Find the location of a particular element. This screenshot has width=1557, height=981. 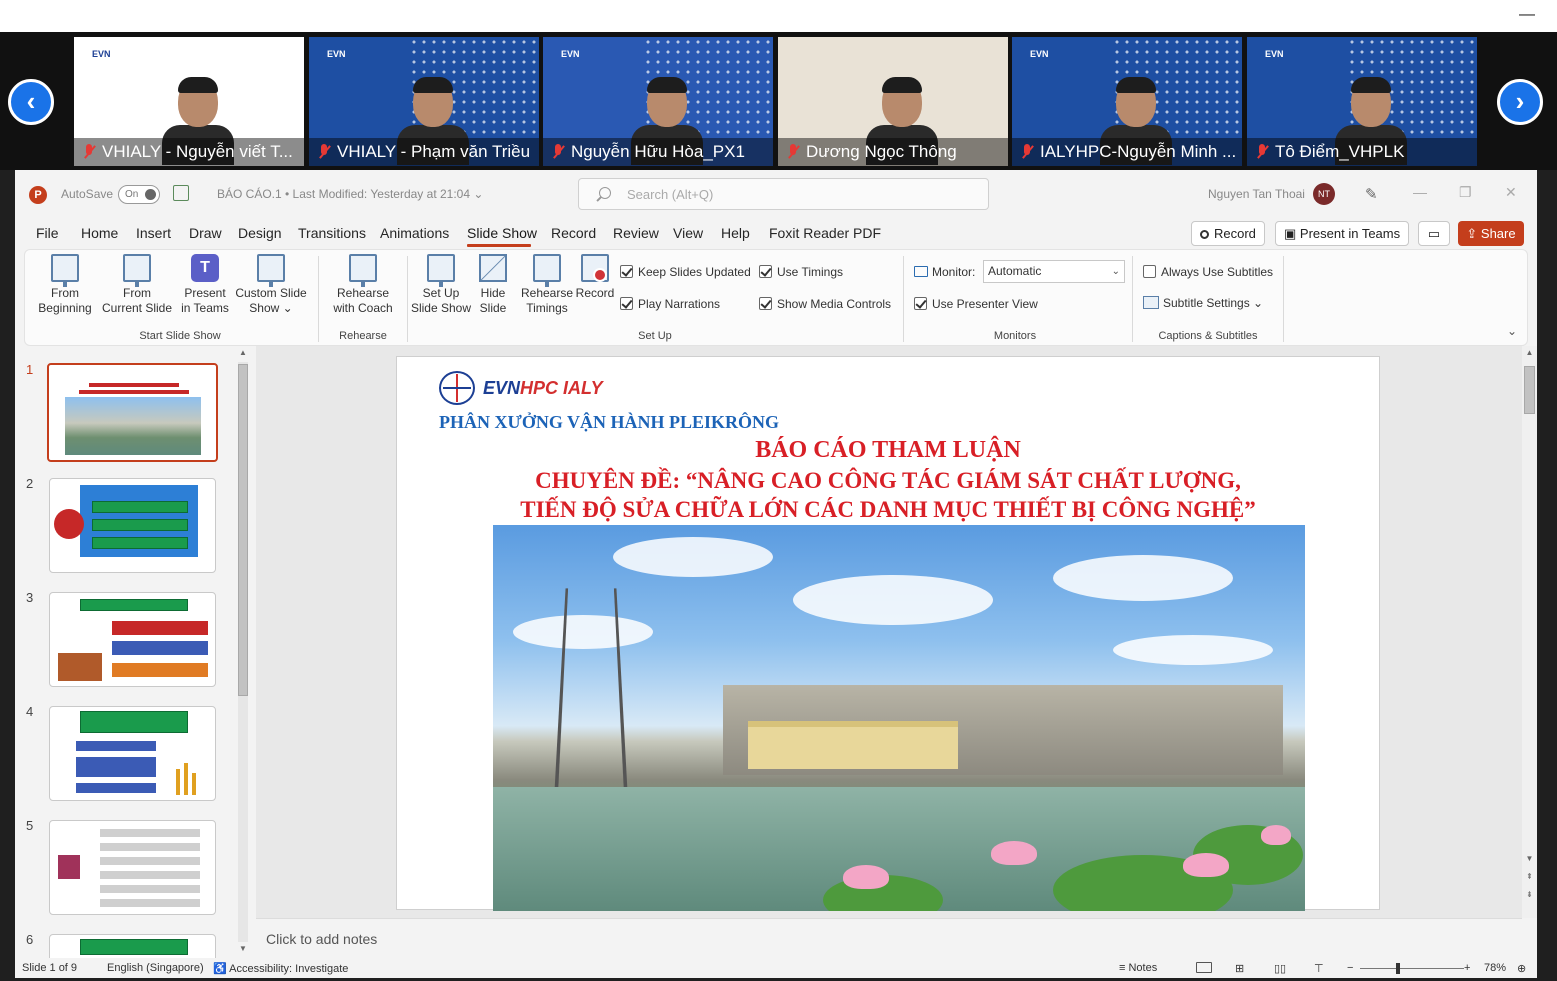

timer-icon is located at coordinates (547, 270).